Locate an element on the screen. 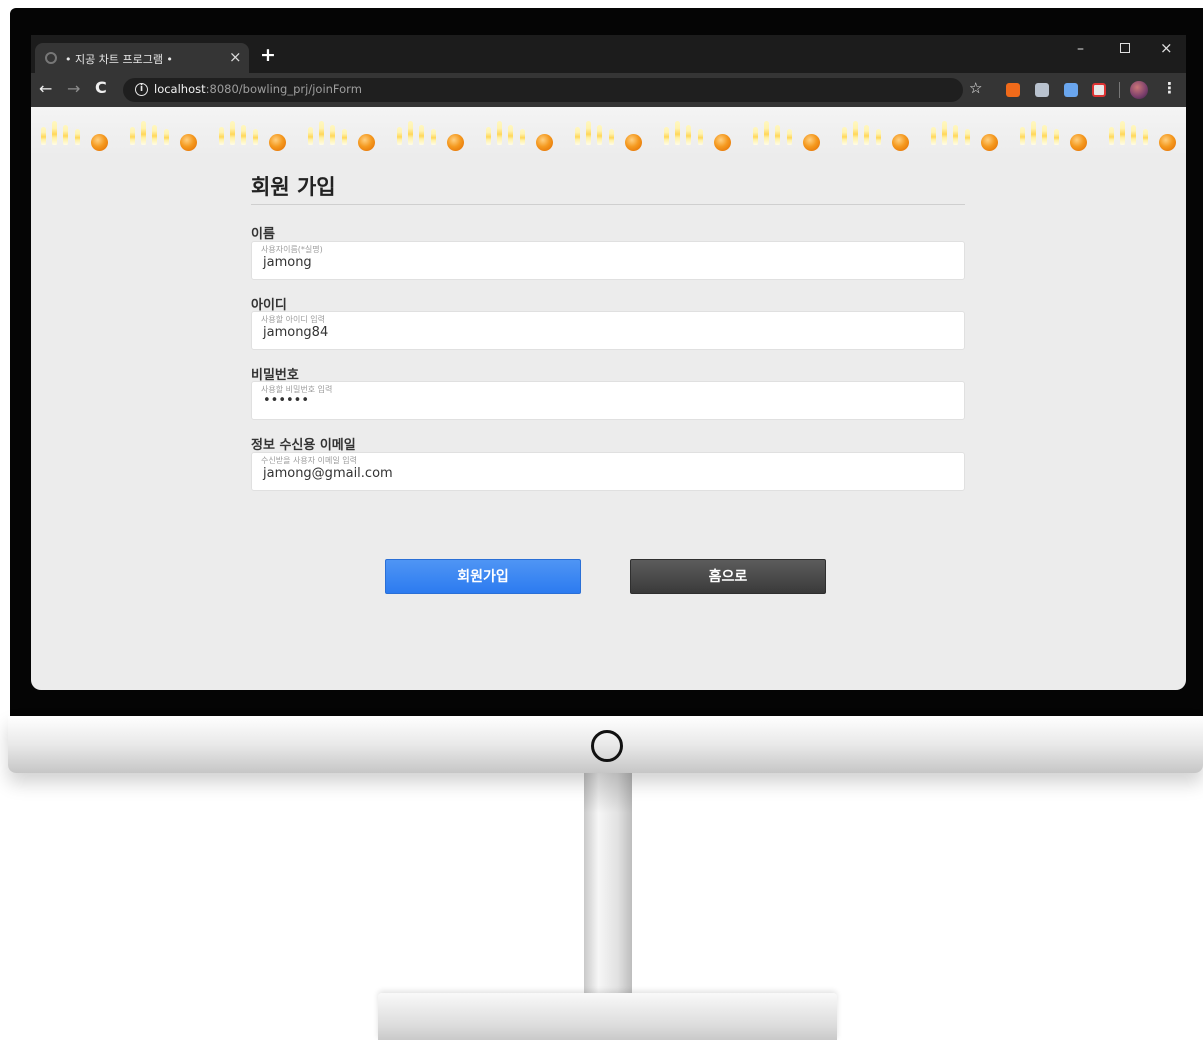 This screenshot has width=1203, height=1040. back-arrow-icon: ← is located at coordinates (45, 88).